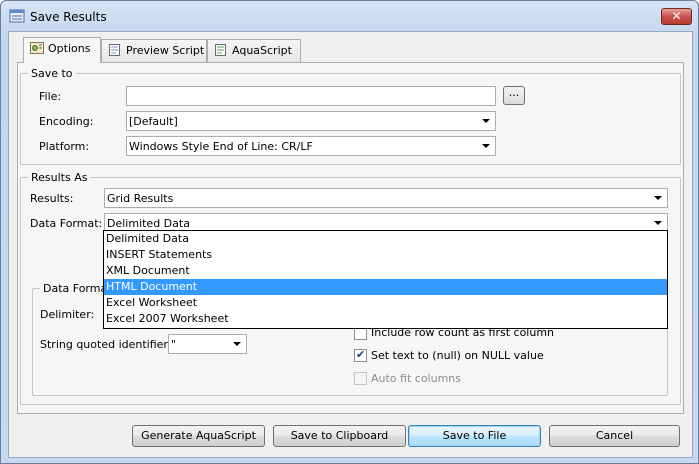 This screenshot has width=699, height=464. I want to click on save-to-file-button: Save to File, so click(474, 436).